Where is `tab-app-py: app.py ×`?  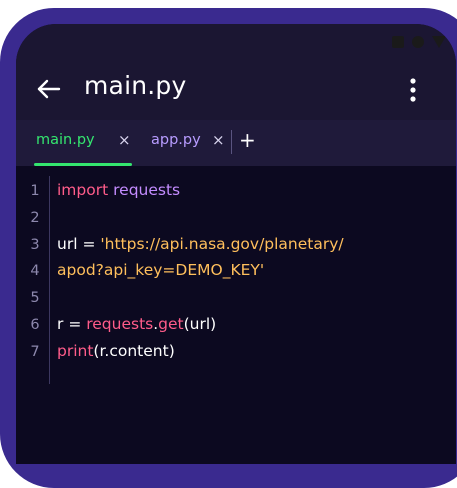 tab-app-py: app.py × is located at coordinates (187, 143).